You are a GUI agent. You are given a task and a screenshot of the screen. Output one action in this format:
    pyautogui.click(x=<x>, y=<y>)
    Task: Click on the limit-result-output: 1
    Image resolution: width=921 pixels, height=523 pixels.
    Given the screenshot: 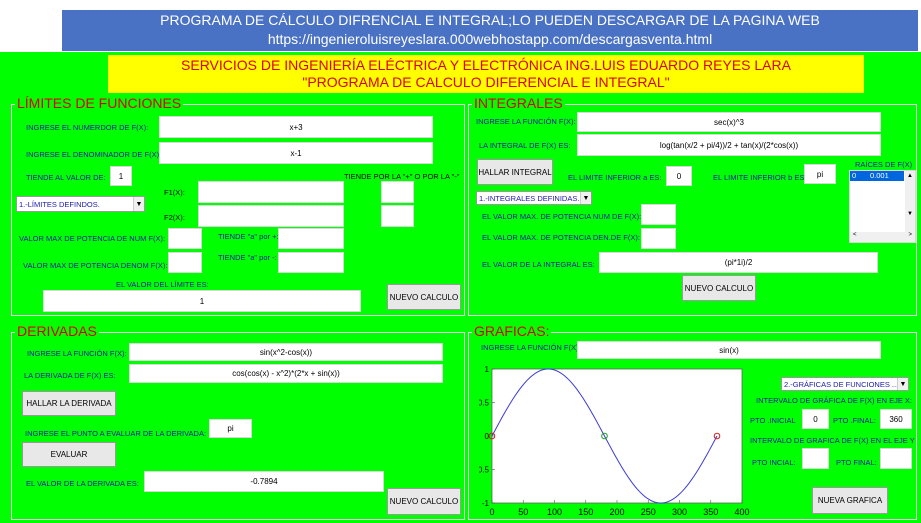 What is the action you would take?
    pyautogui.click(x=202, y=301)
    